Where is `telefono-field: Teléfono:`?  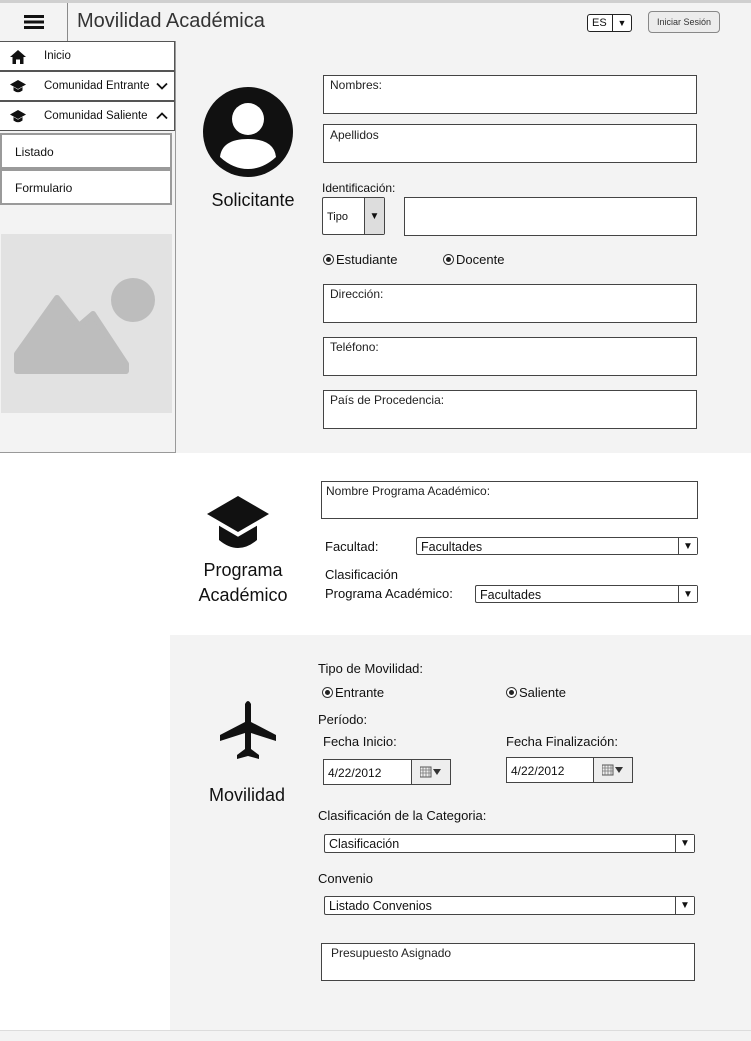
telefono-field: Teléfono: is located at coordinates (510, 356).